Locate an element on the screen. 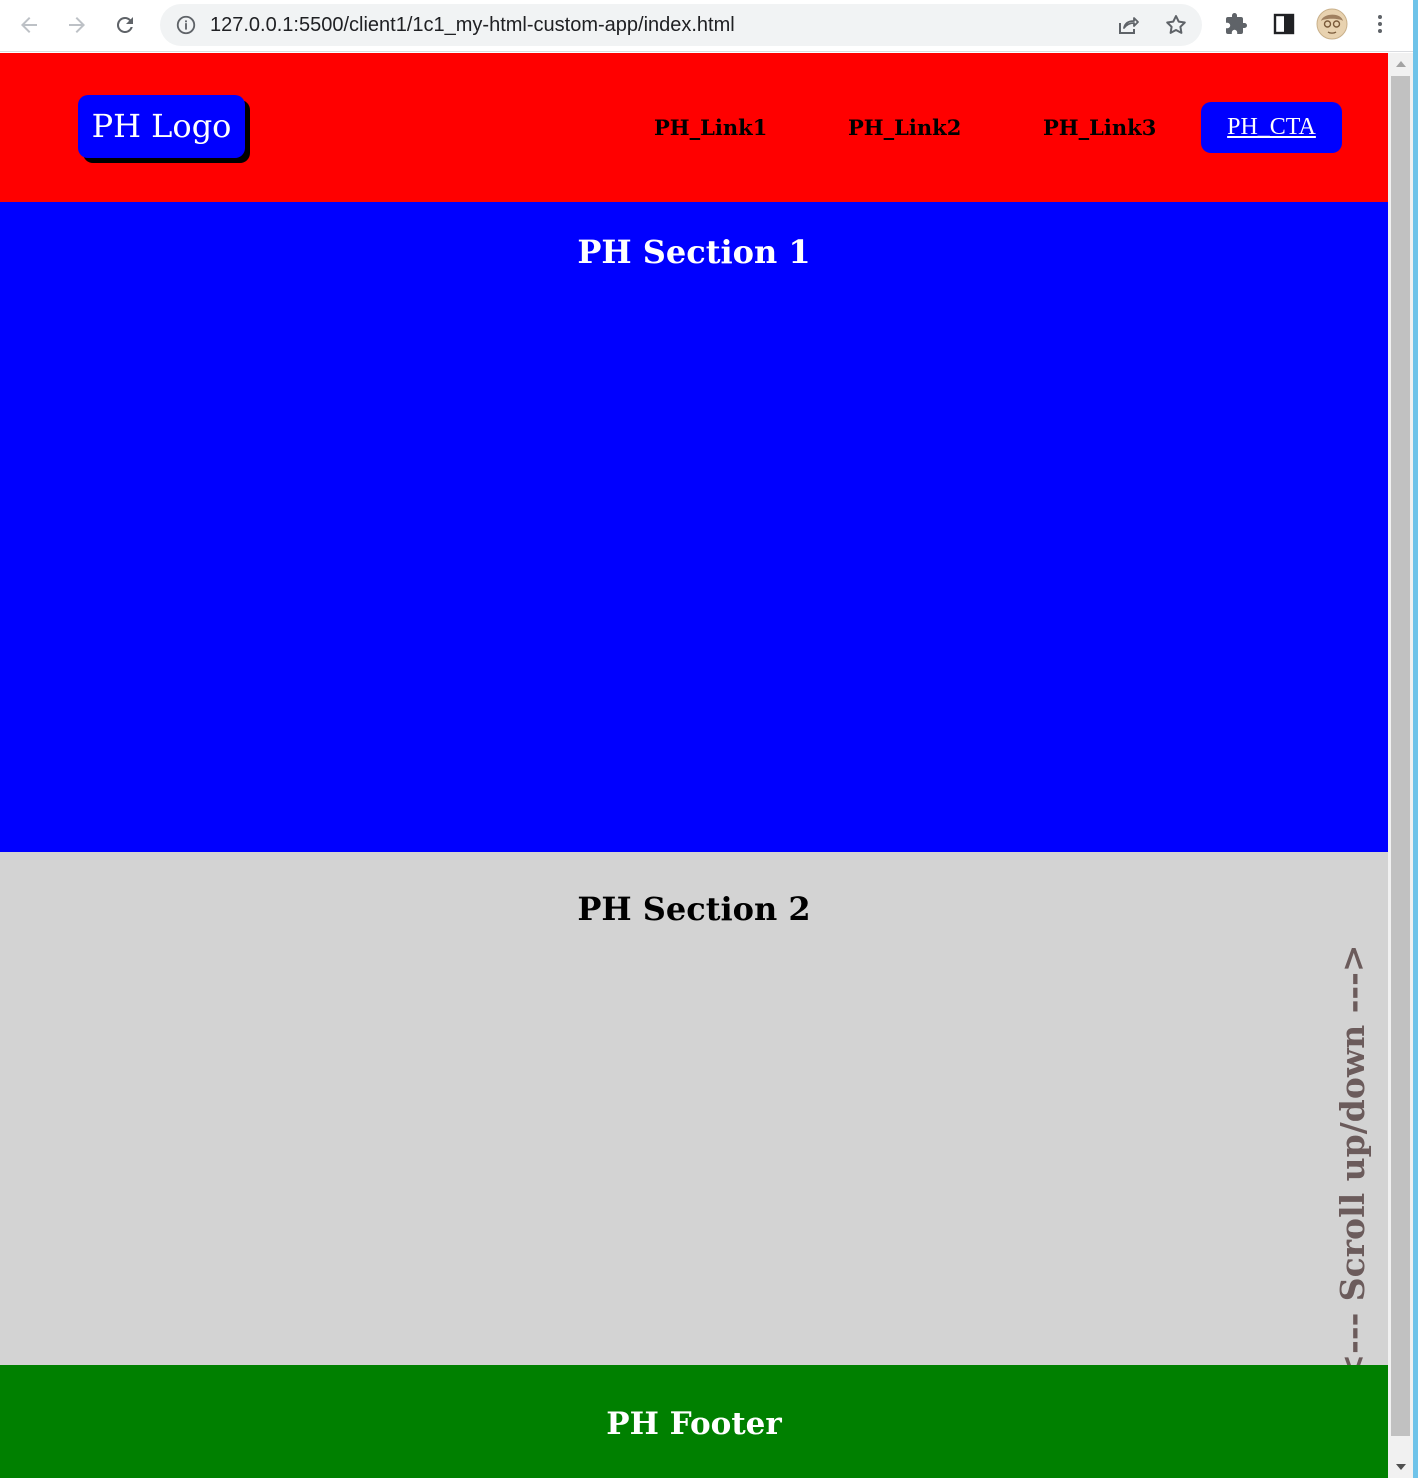 The height and width of the screenshot is (1478, 1418). footer-title: PH Footer is located at coordinates (694, 1424).